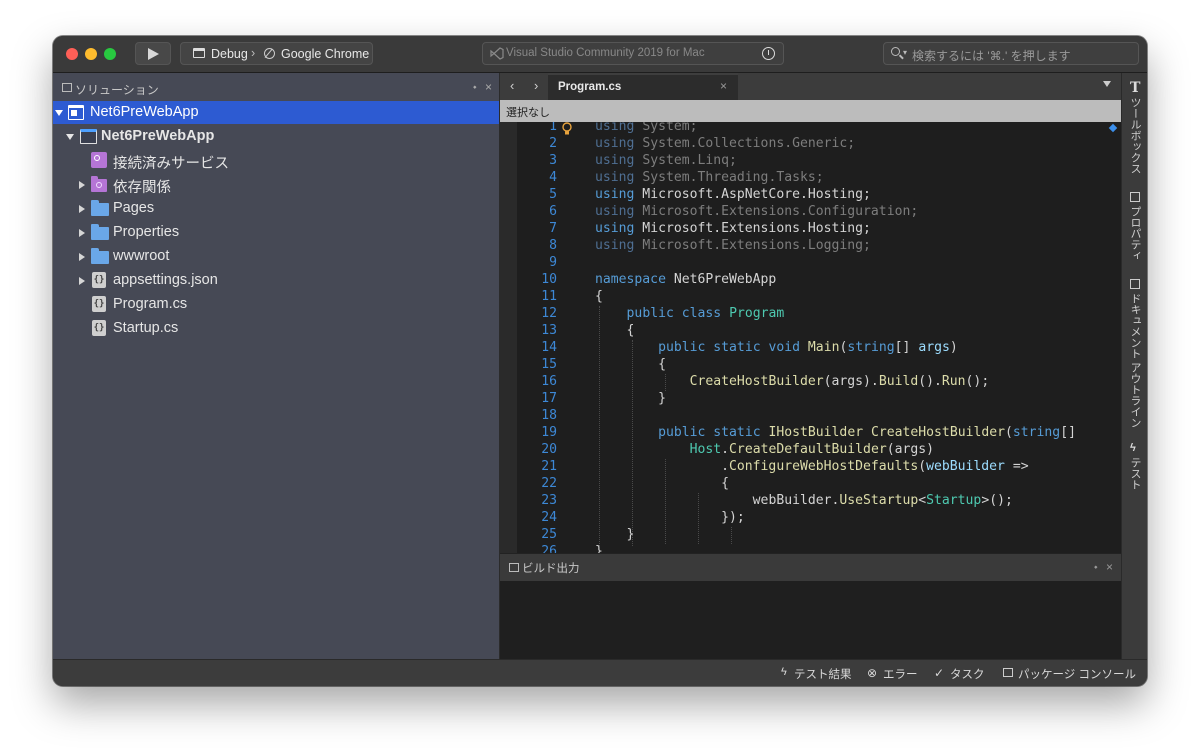 The image size is (1200, 755). Describe the element at coordinates (512, 85) in the screenshot. I see `nav-back-button: ‹` at that location.